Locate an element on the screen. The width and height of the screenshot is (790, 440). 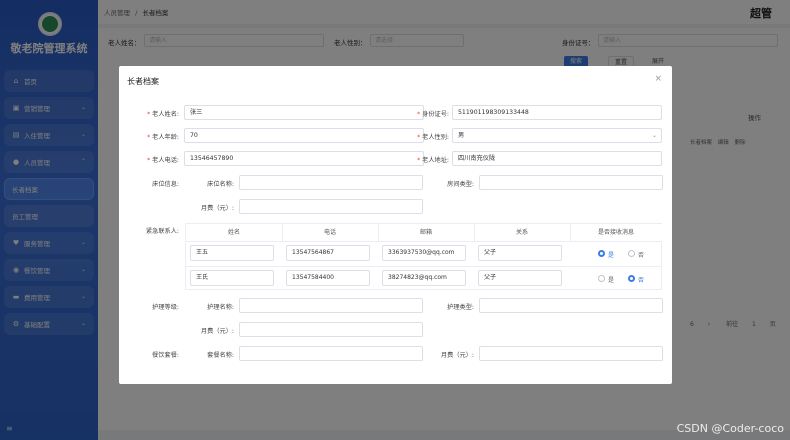
contact-name-input: 王五 is located at coordinates (232, 253).